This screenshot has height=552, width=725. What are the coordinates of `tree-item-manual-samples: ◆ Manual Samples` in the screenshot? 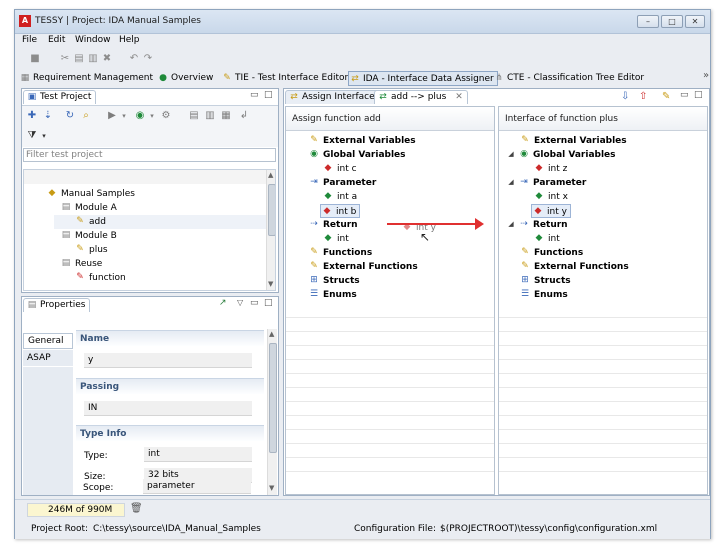 It's located at (90, 194).